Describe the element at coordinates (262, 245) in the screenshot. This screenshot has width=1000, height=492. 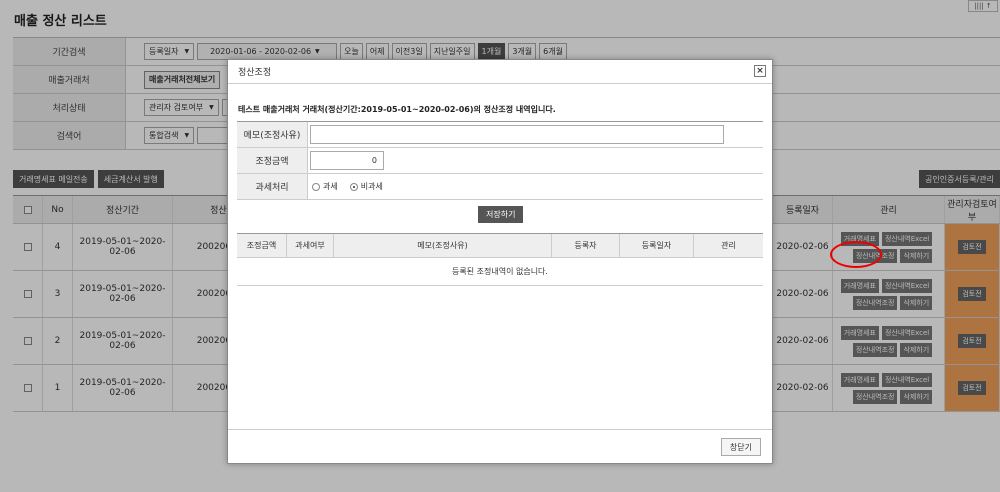
I see `history-col-amount: 조정금액` at that location.